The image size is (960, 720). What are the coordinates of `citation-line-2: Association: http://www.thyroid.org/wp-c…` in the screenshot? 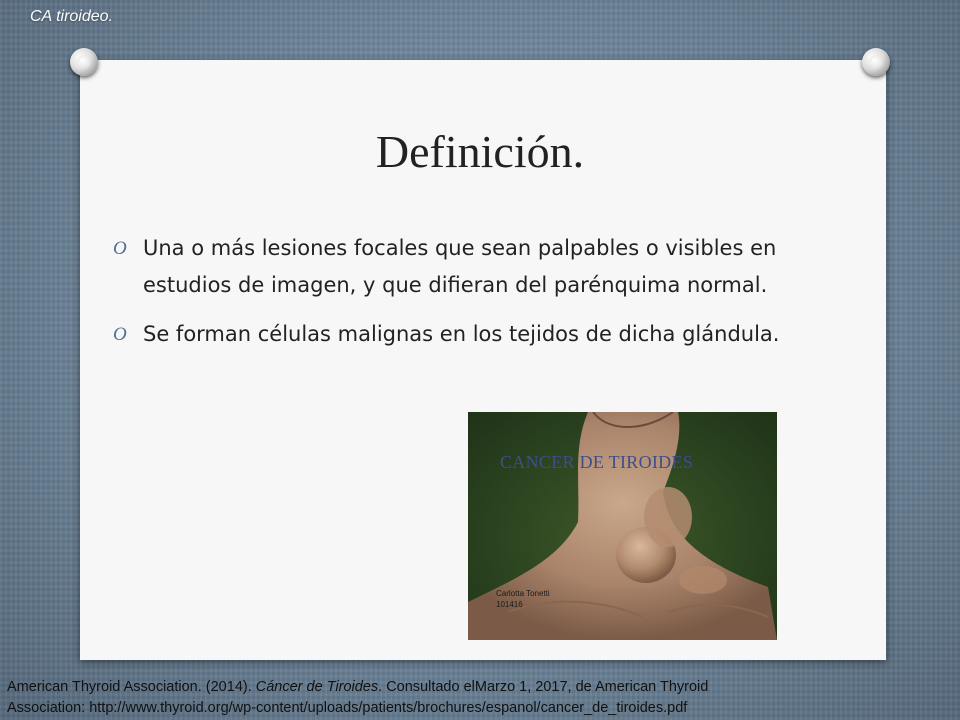 It's located at (347, 708).